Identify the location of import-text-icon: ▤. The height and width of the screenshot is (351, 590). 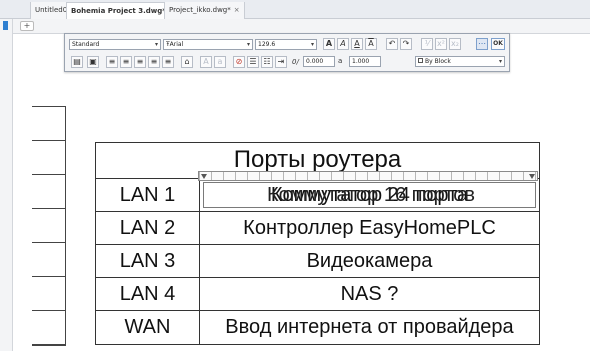
(77, 62).